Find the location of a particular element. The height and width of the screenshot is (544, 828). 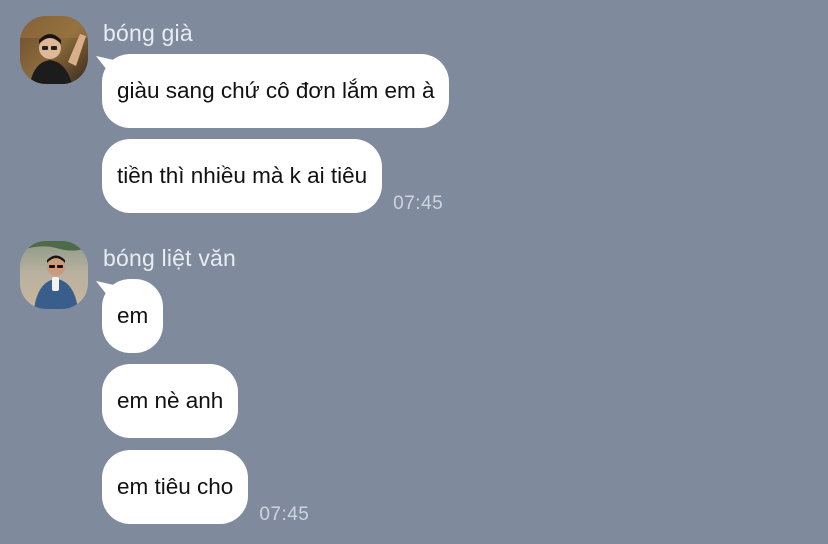

message-bubble: tiền thì nhiều mà k ai tiêu is located at coordinates (242, 176).